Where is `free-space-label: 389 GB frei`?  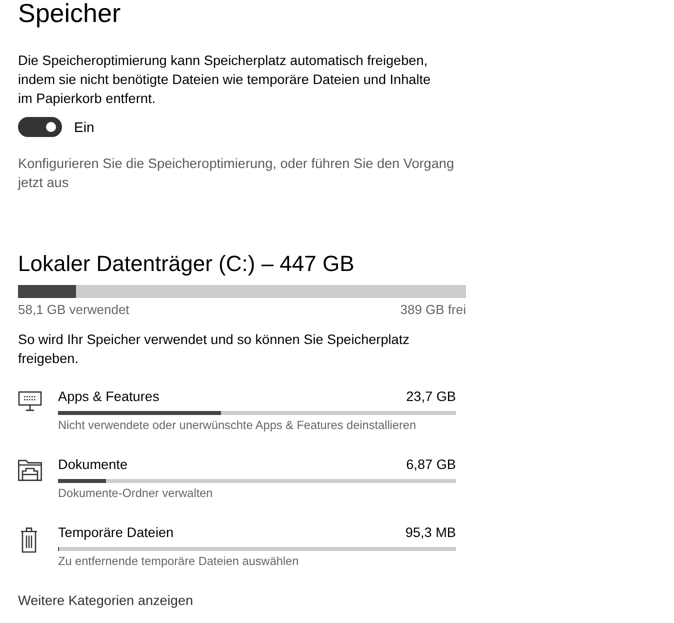 free-space-label: 389 GB frei is located at coordinates (433, 309).